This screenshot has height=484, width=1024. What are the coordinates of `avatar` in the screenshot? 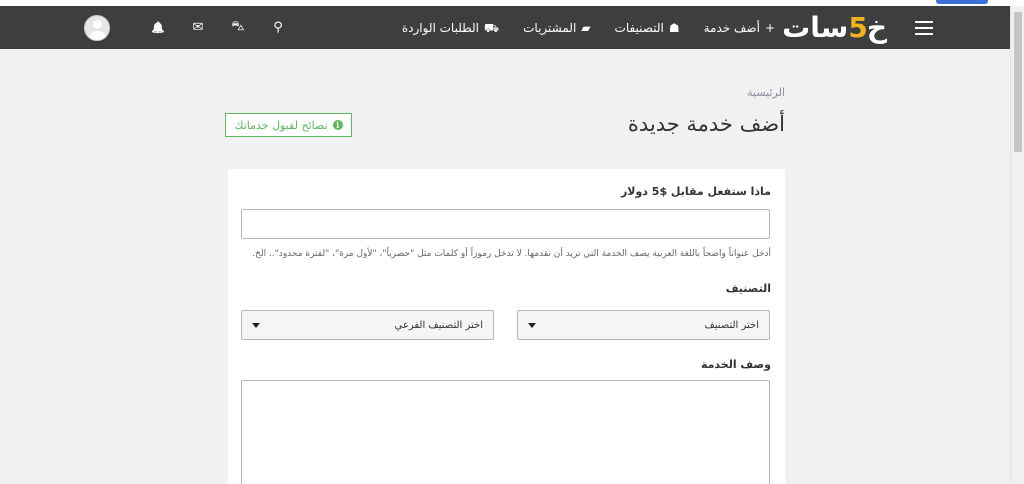 It's located at (97, 27).